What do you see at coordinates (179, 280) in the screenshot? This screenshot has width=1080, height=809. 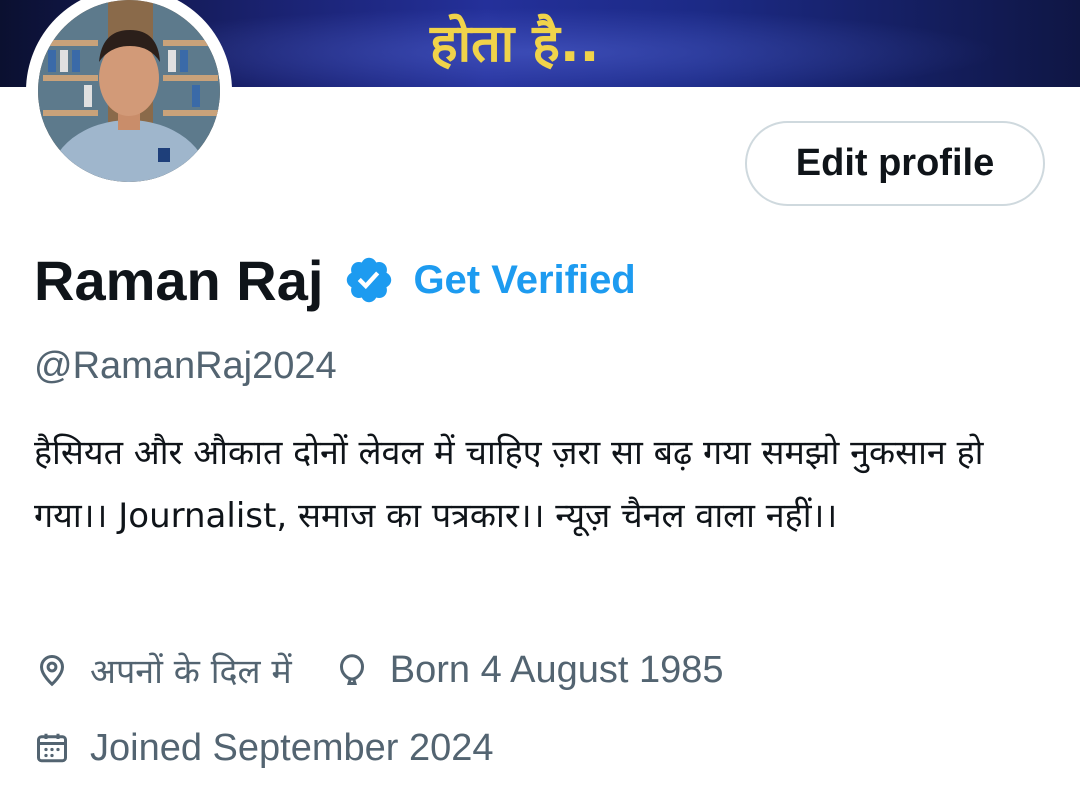 I see `display-name: Raman Raj` at bounding box center [179, 280].